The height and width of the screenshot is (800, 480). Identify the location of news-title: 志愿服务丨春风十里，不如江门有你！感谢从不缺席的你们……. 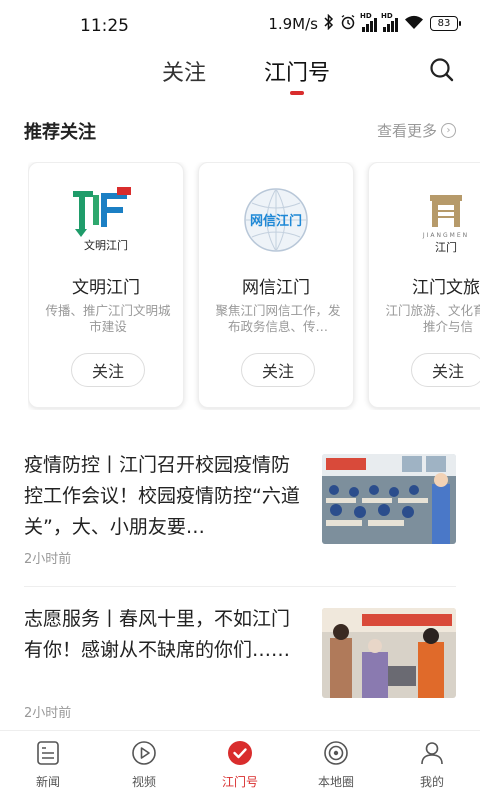
(162, 635).